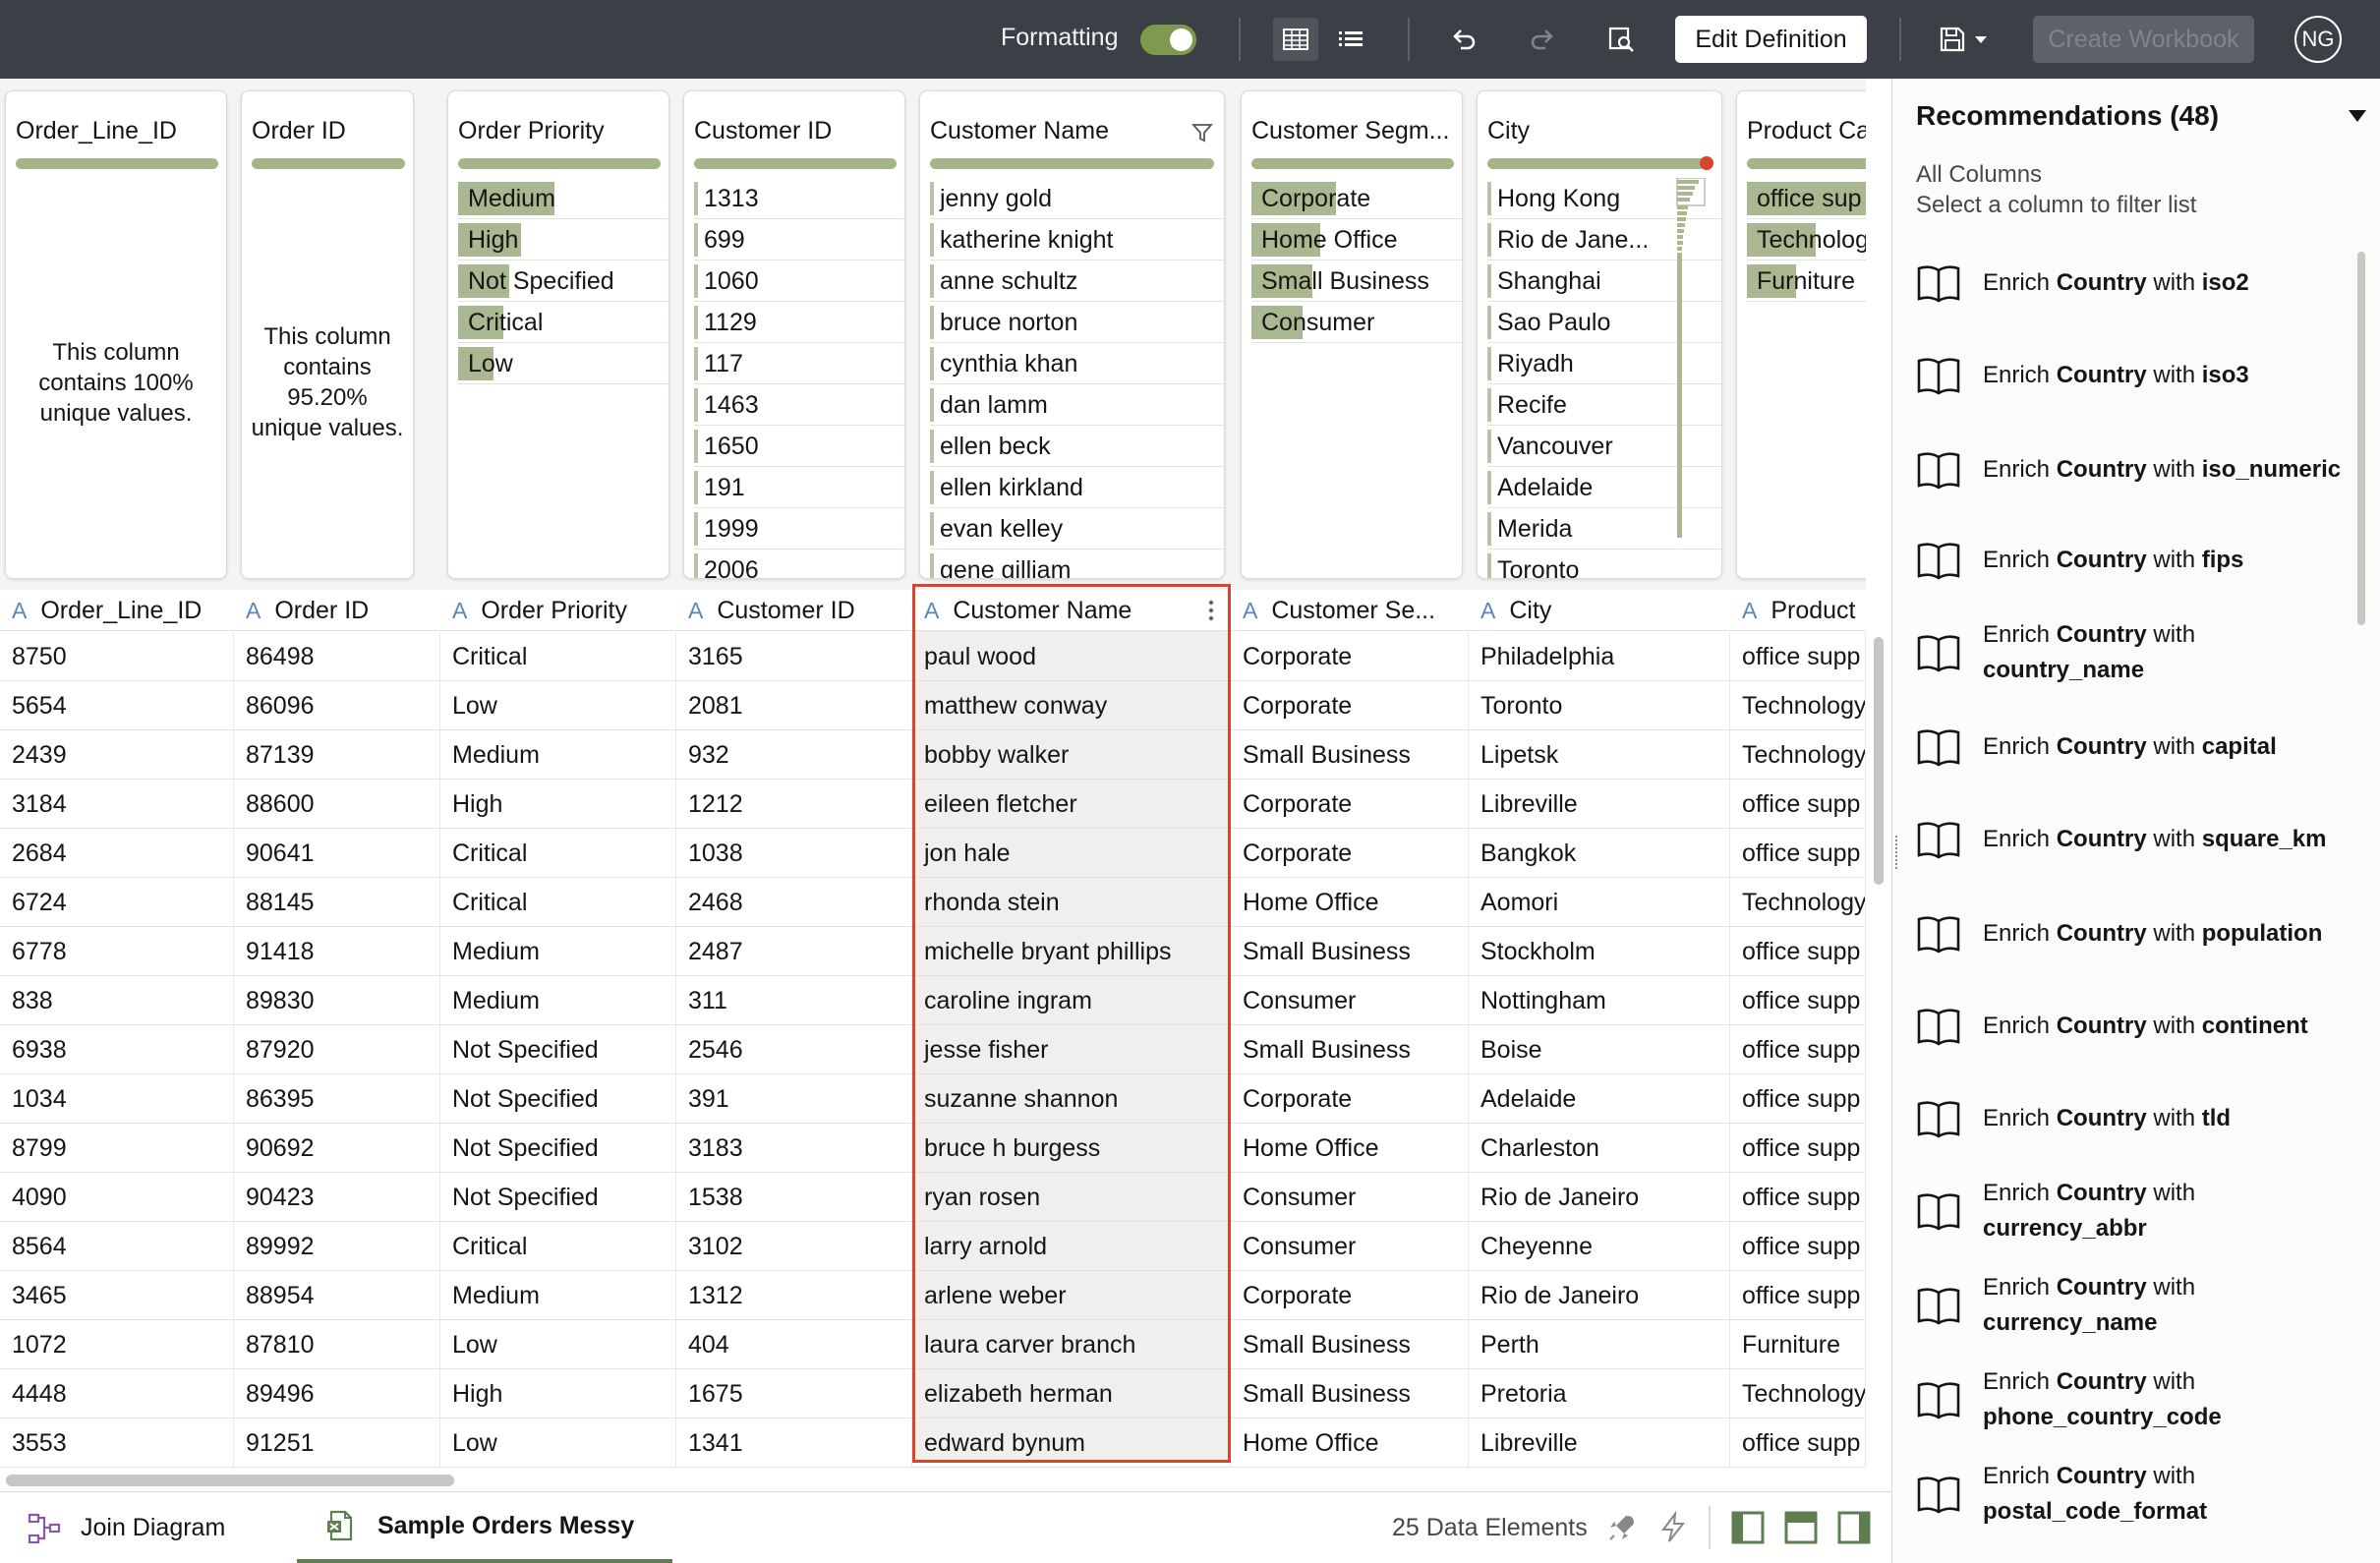 This screenshot has height=1563, width=2380. I want to click on collapse-caret-icon, so click(2357, 116).